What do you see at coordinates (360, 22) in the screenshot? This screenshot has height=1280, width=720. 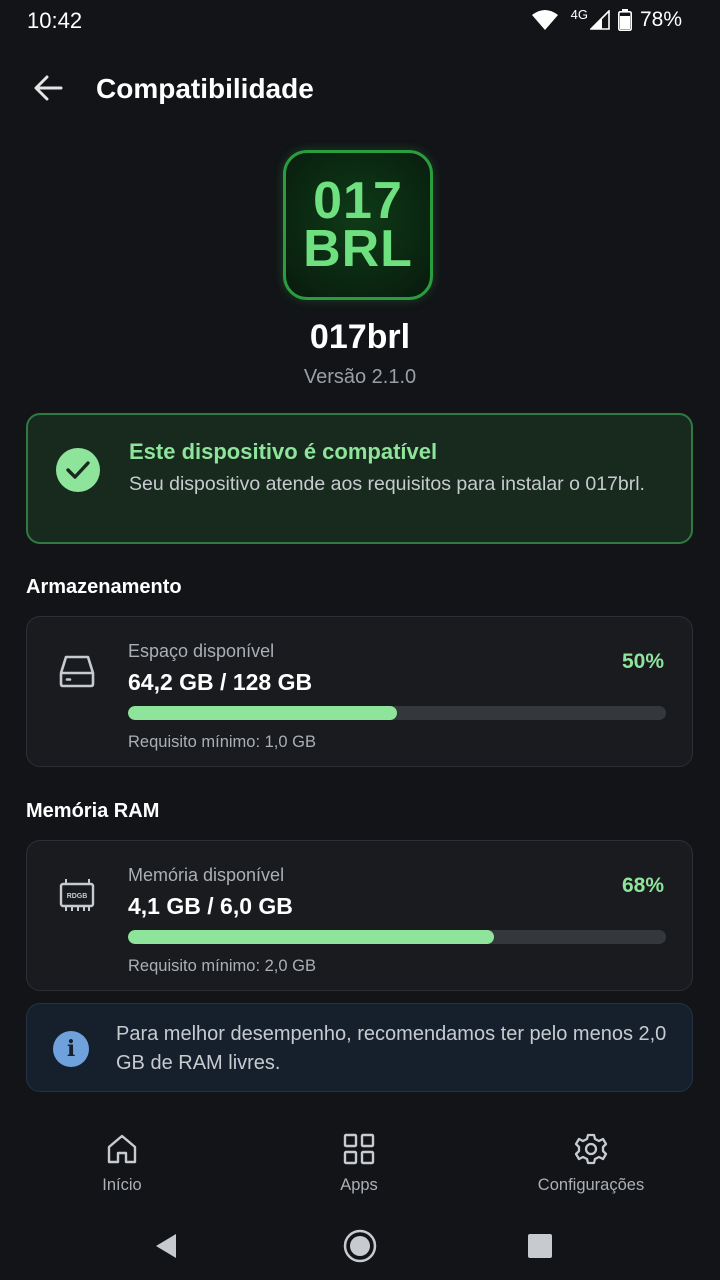 I see `status-bar: 10:42 4G 78%` at bounding box center [360, 22].